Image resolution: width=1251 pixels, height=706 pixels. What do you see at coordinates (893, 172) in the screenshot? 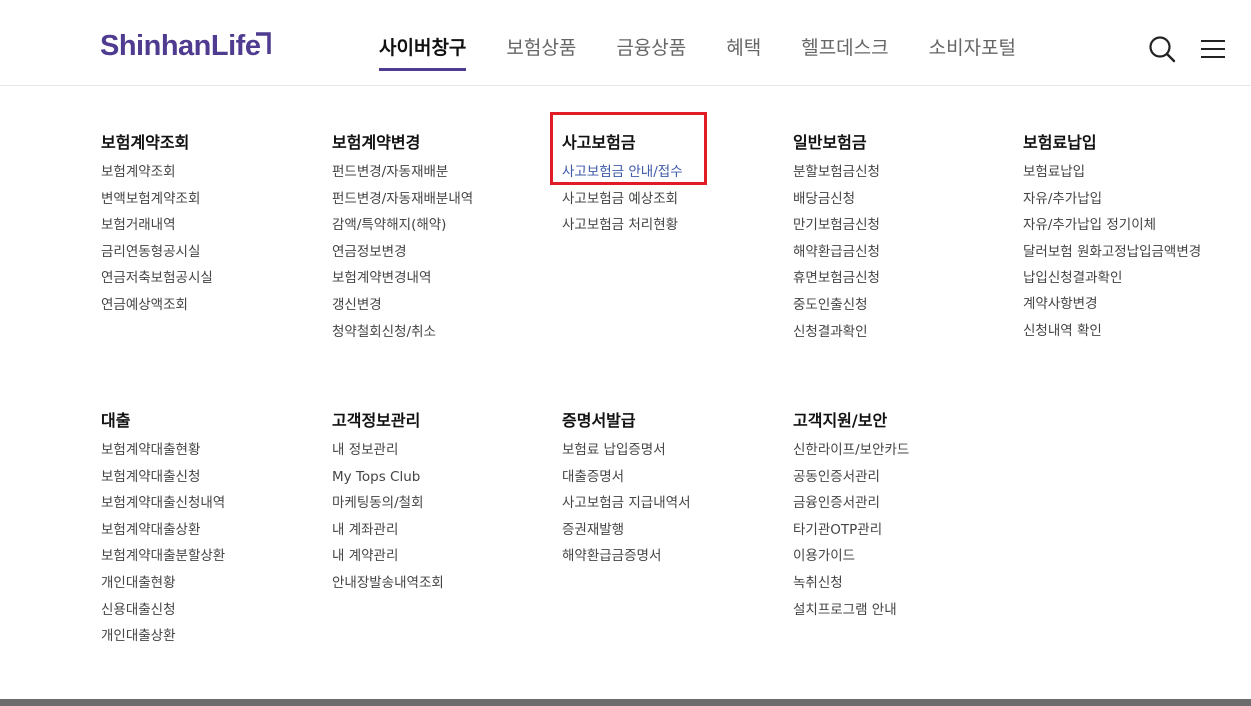
I see `menu-item: 분할보험금신청` at bounding box center [893, 172].